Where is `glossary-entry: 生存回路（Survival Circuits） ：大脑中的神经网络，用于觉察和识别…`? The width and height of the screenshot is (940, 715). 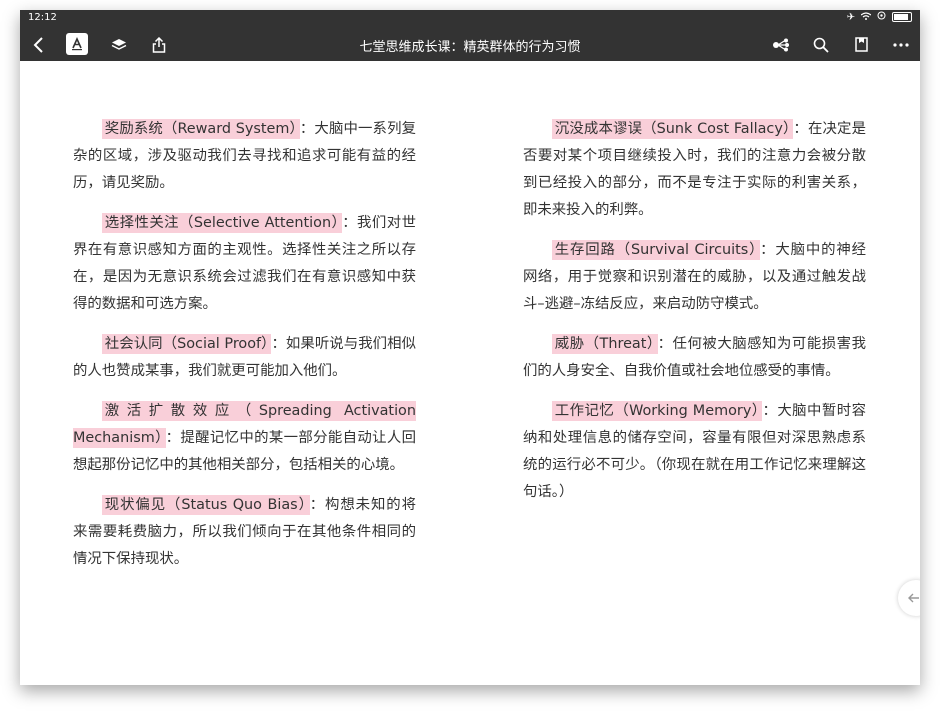 glossary-entry: 生存回路（Survival Circuits） ：大脑中的神经网络，用于觉察和识别… is located at coordinates (694, 277).